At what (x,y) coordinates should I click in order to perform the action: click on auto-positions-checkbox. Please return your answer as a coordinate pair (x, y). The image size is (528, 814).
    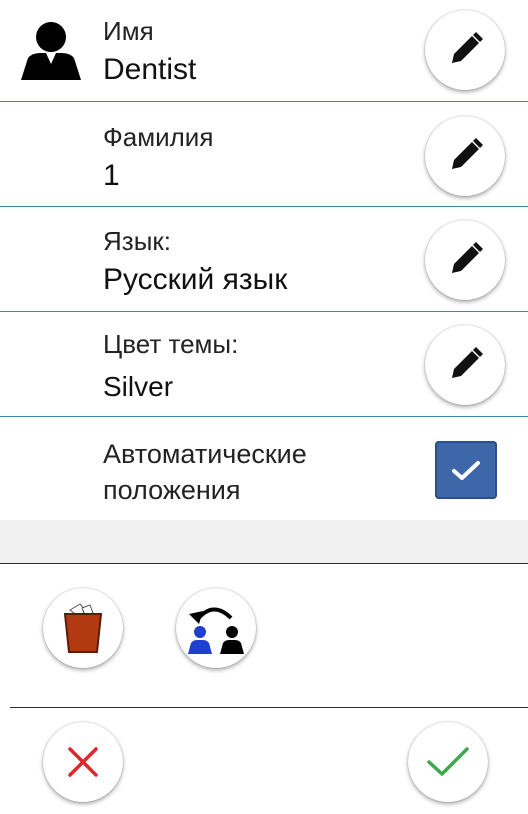
    Looking at the image, I should click on (466, 470).